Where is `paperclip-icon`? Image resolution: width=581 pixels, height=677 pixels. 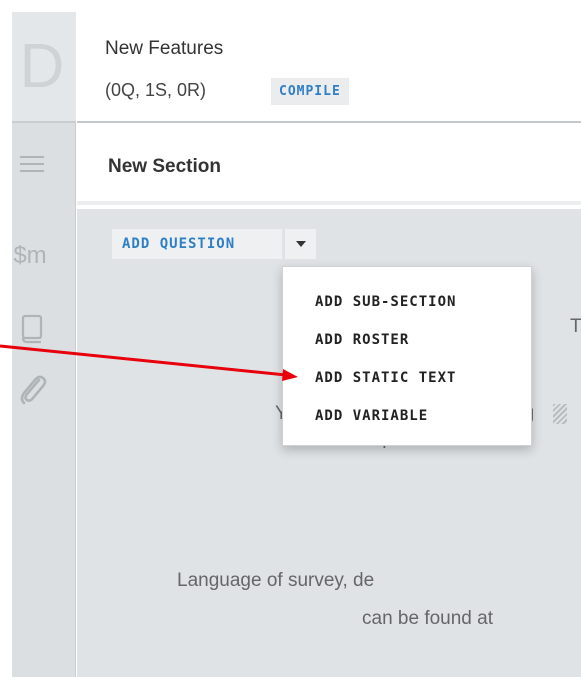
paperclip-icon is located at coordinates (32, 389).